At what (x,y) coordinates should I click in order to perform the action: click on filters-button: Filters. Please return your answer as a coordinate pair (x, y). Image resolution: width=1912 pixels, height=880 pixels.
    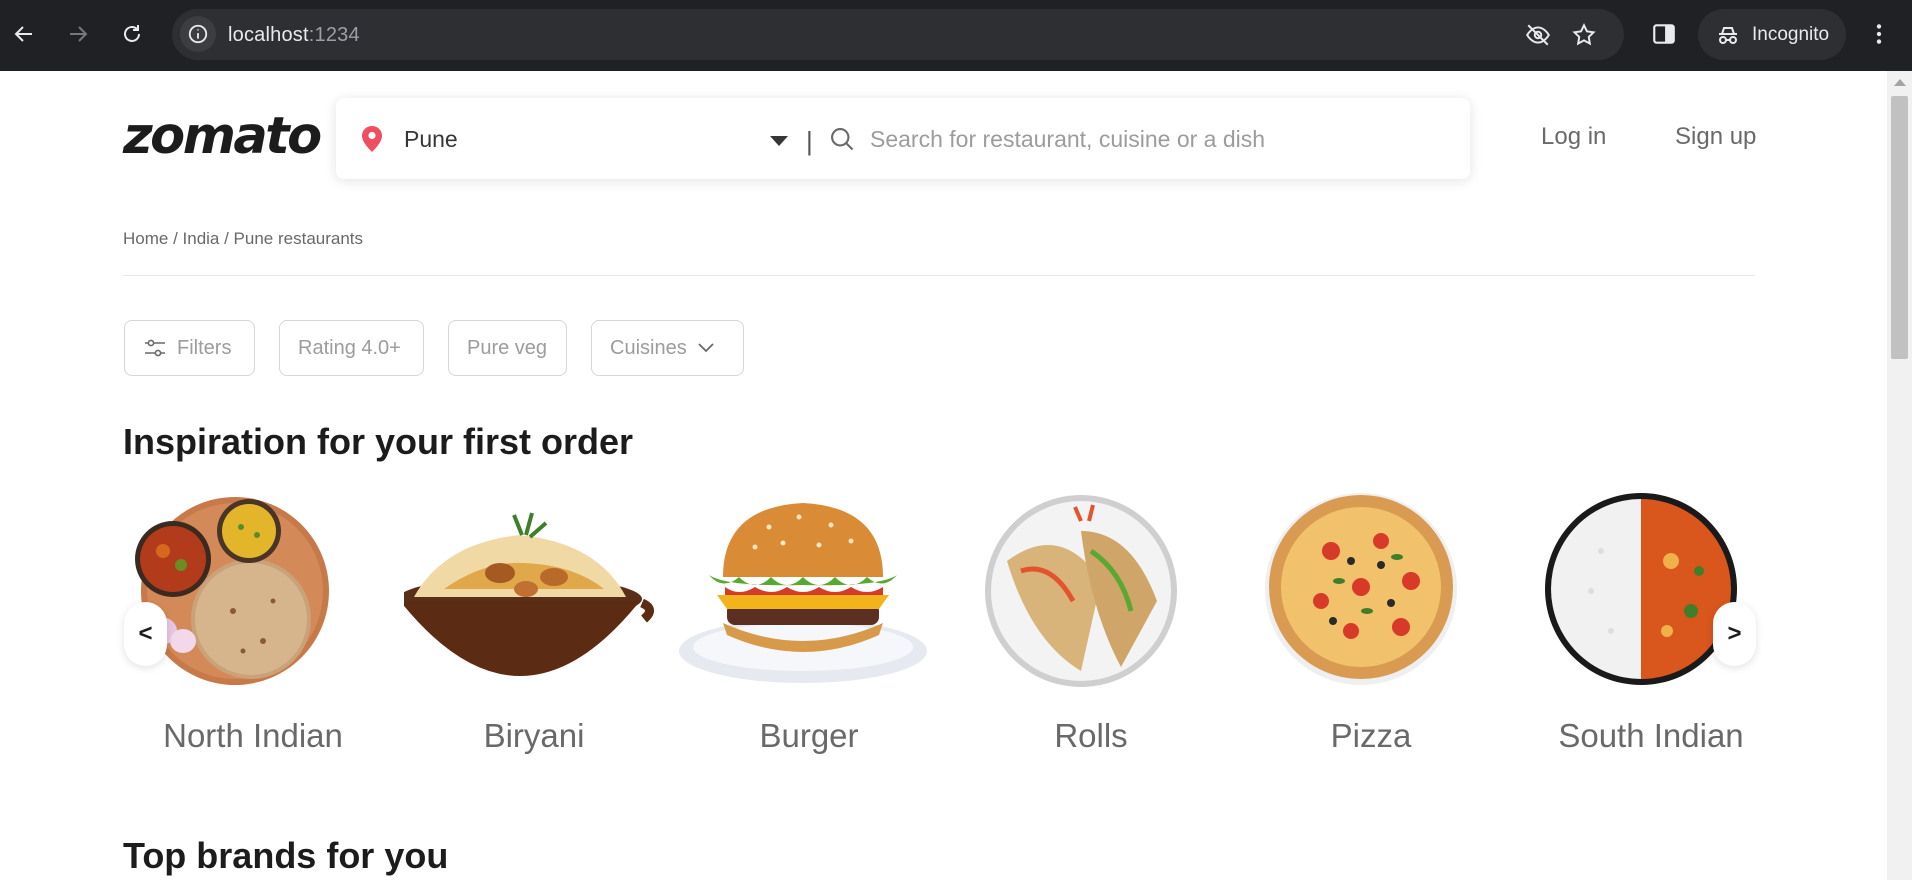
    Looking at the image, I should click on (189, 348).